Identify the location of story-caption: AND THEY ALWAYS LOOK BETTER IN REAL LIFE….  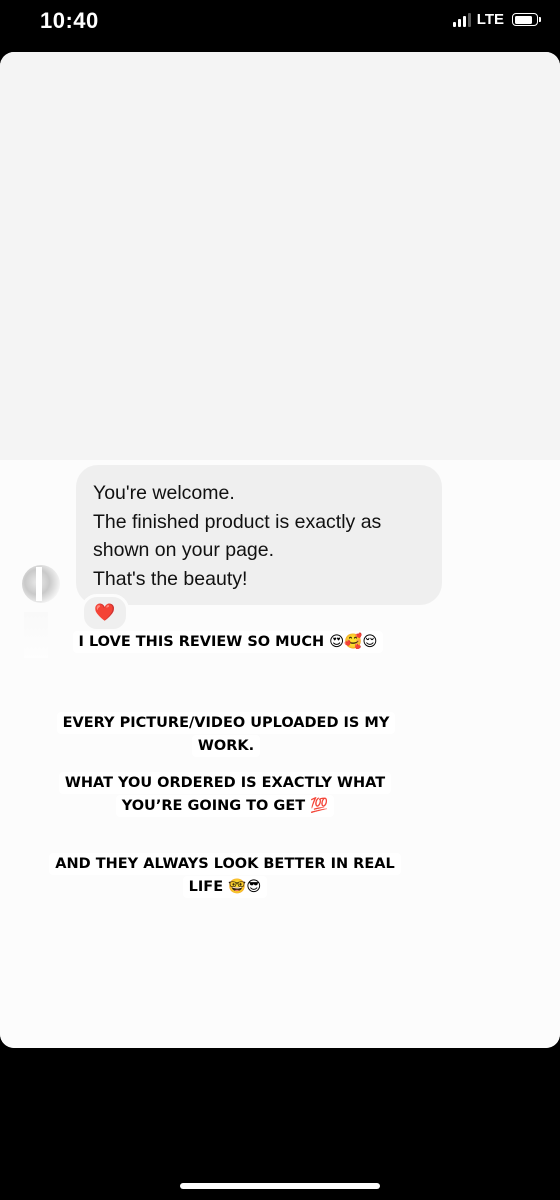
(225, 876).